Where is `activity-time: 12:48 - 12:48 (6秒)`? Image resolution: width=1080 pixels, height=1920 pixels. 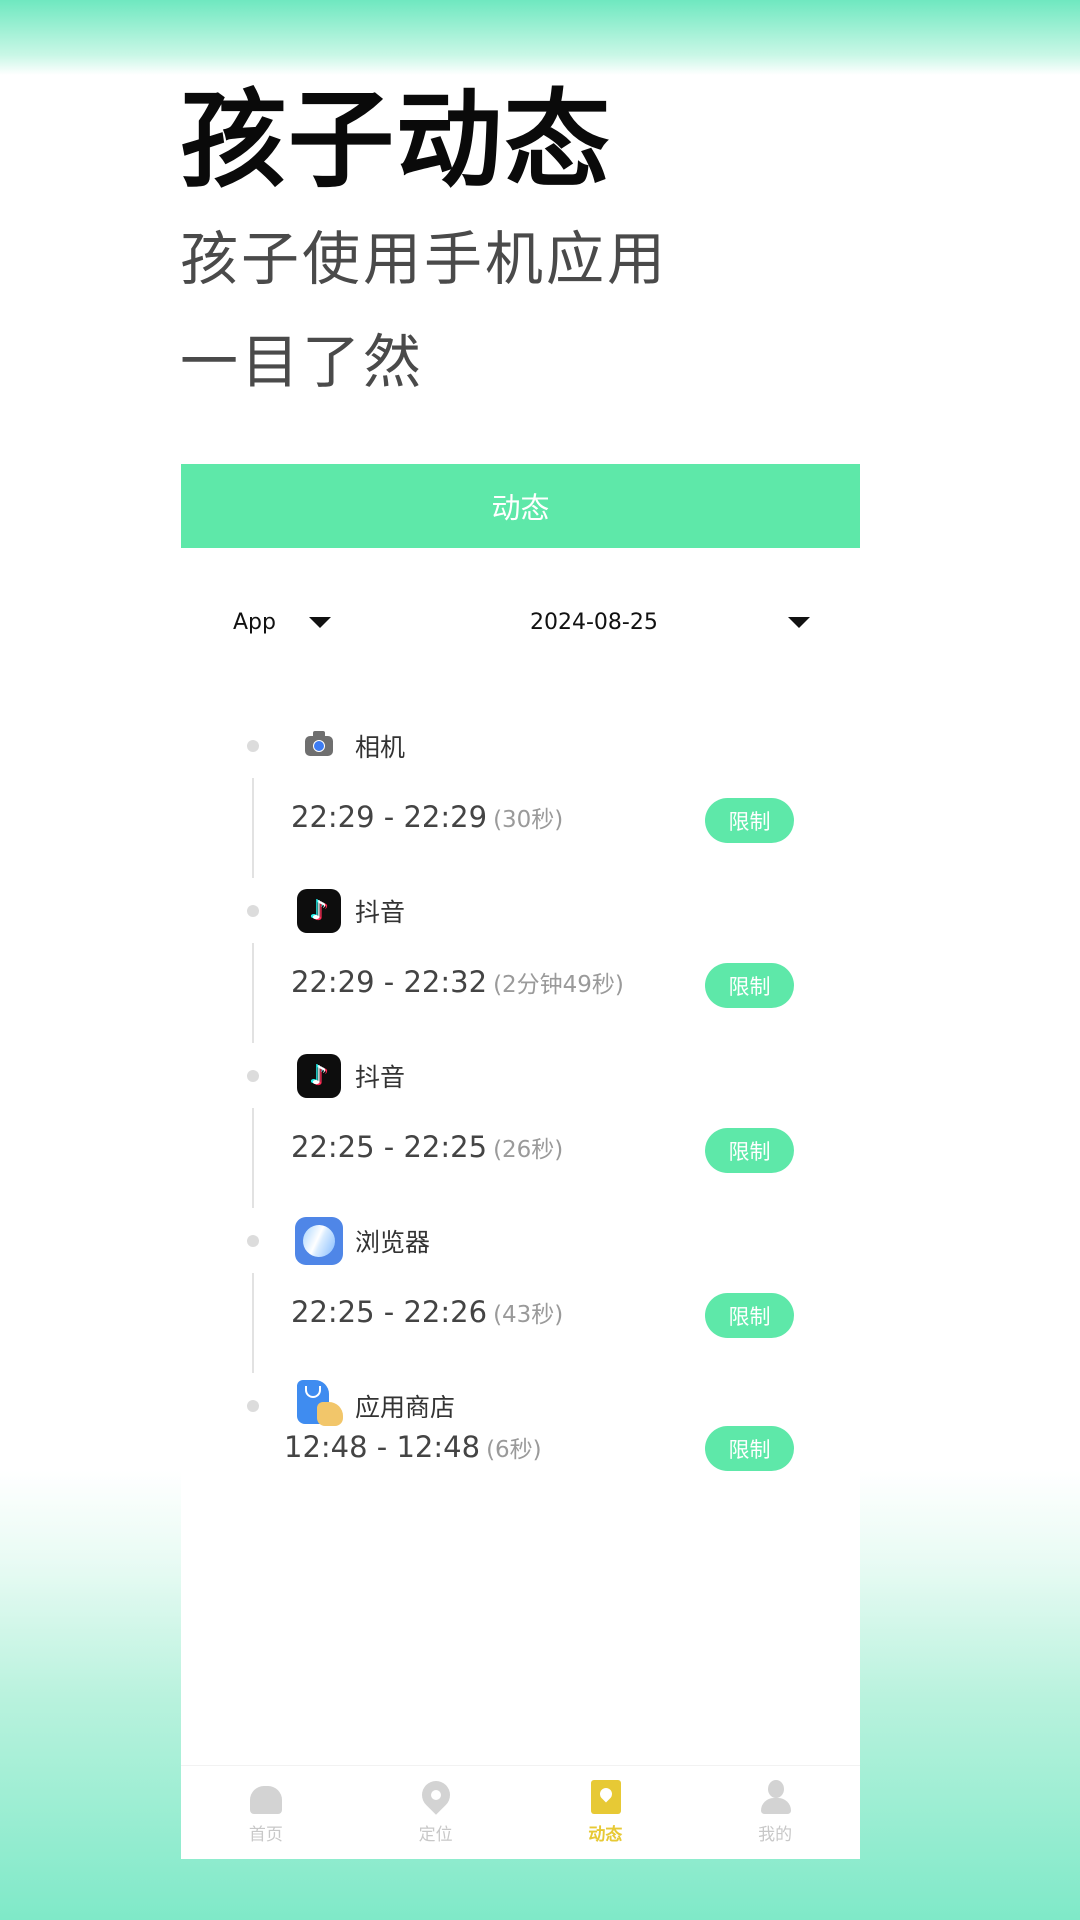 activity-time: 12:48 - 12:48 (6秒) is located at coordinates (413, 1447).